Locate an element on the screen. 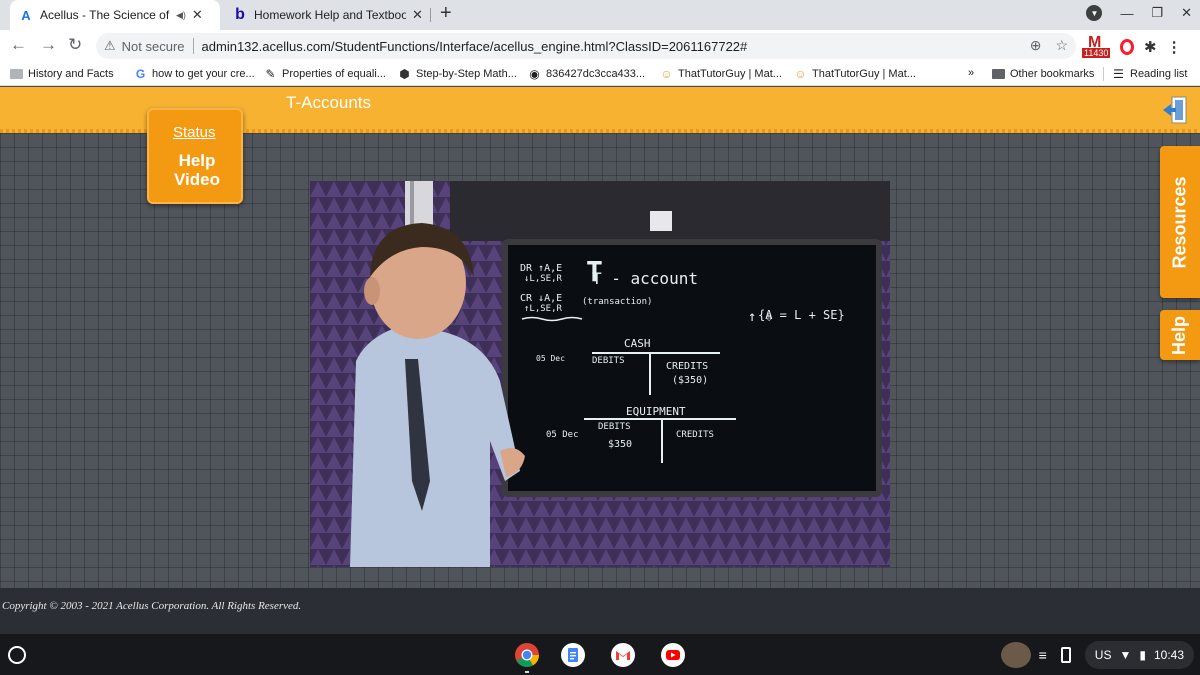 This screenshot has height=675, width=1200. reading-list-label: Reading list is located at coordinates (1159, 73).